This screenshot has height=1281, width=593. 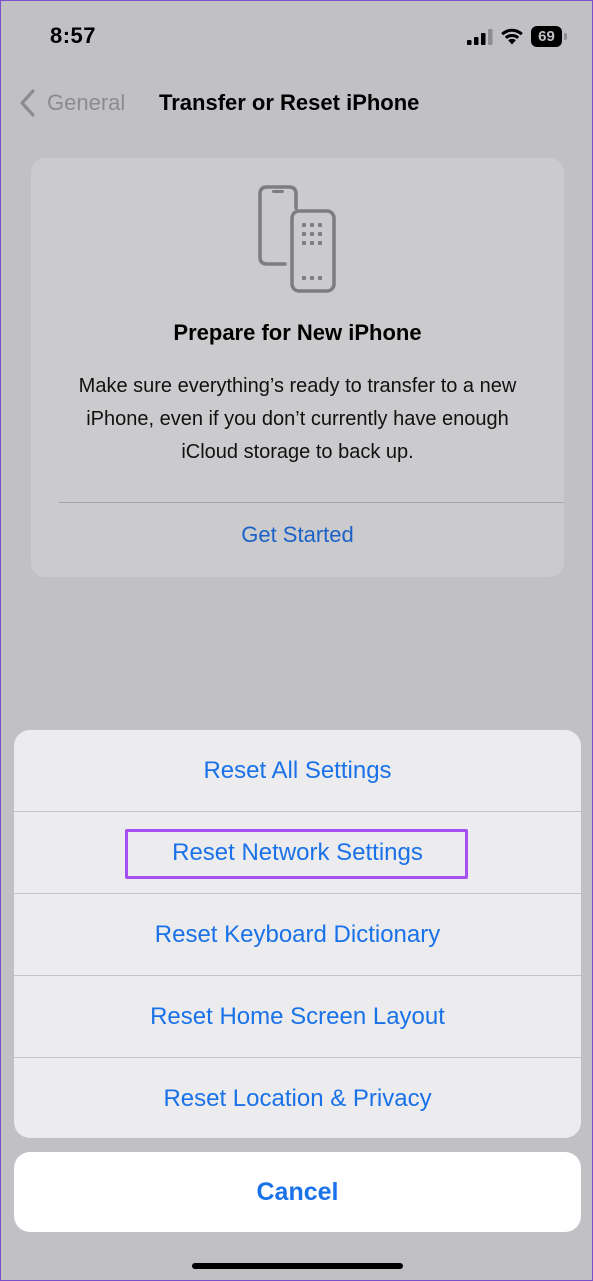 What do you see at coordinates (565, 36) in the screenshot?
I see `battery-cap` at bounding box center [565, 36].